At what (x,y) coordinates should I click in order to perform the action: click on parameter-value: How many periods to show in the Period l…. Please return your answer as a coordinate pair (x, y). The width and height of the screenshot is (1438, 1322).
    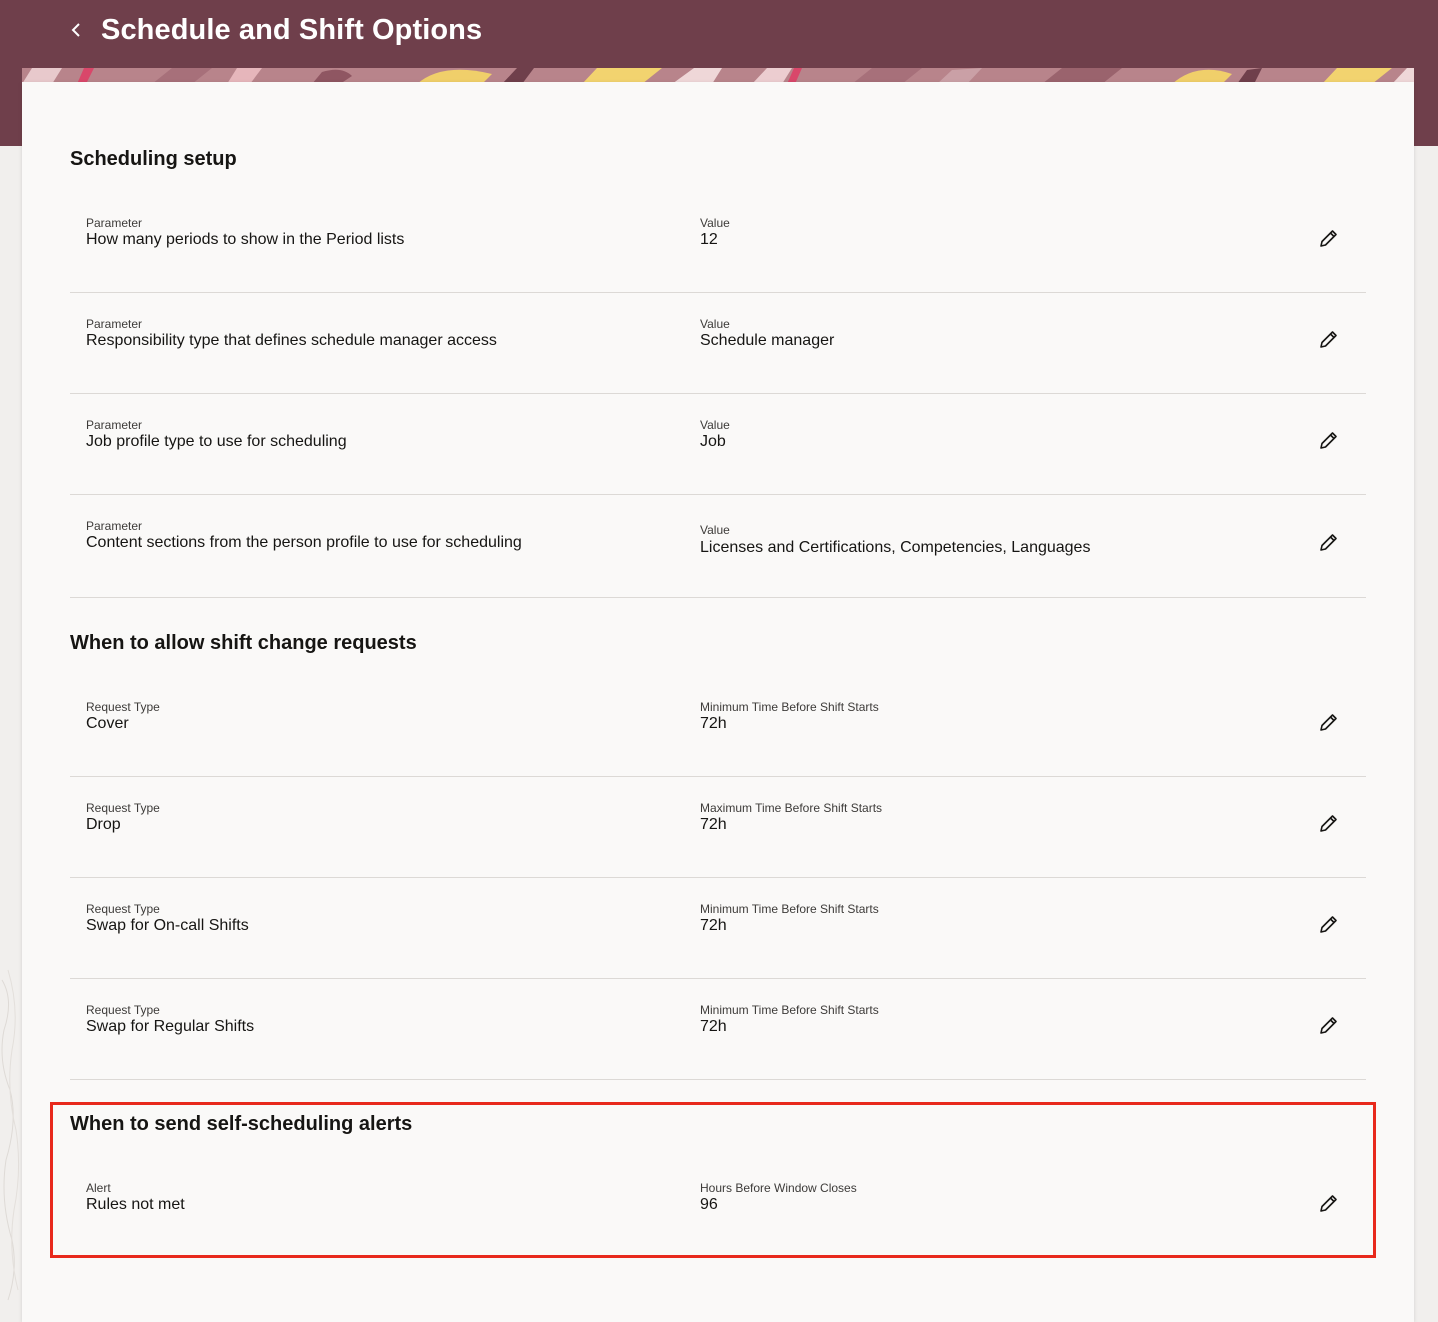
    Looking at the image, I should click on (245, 239).